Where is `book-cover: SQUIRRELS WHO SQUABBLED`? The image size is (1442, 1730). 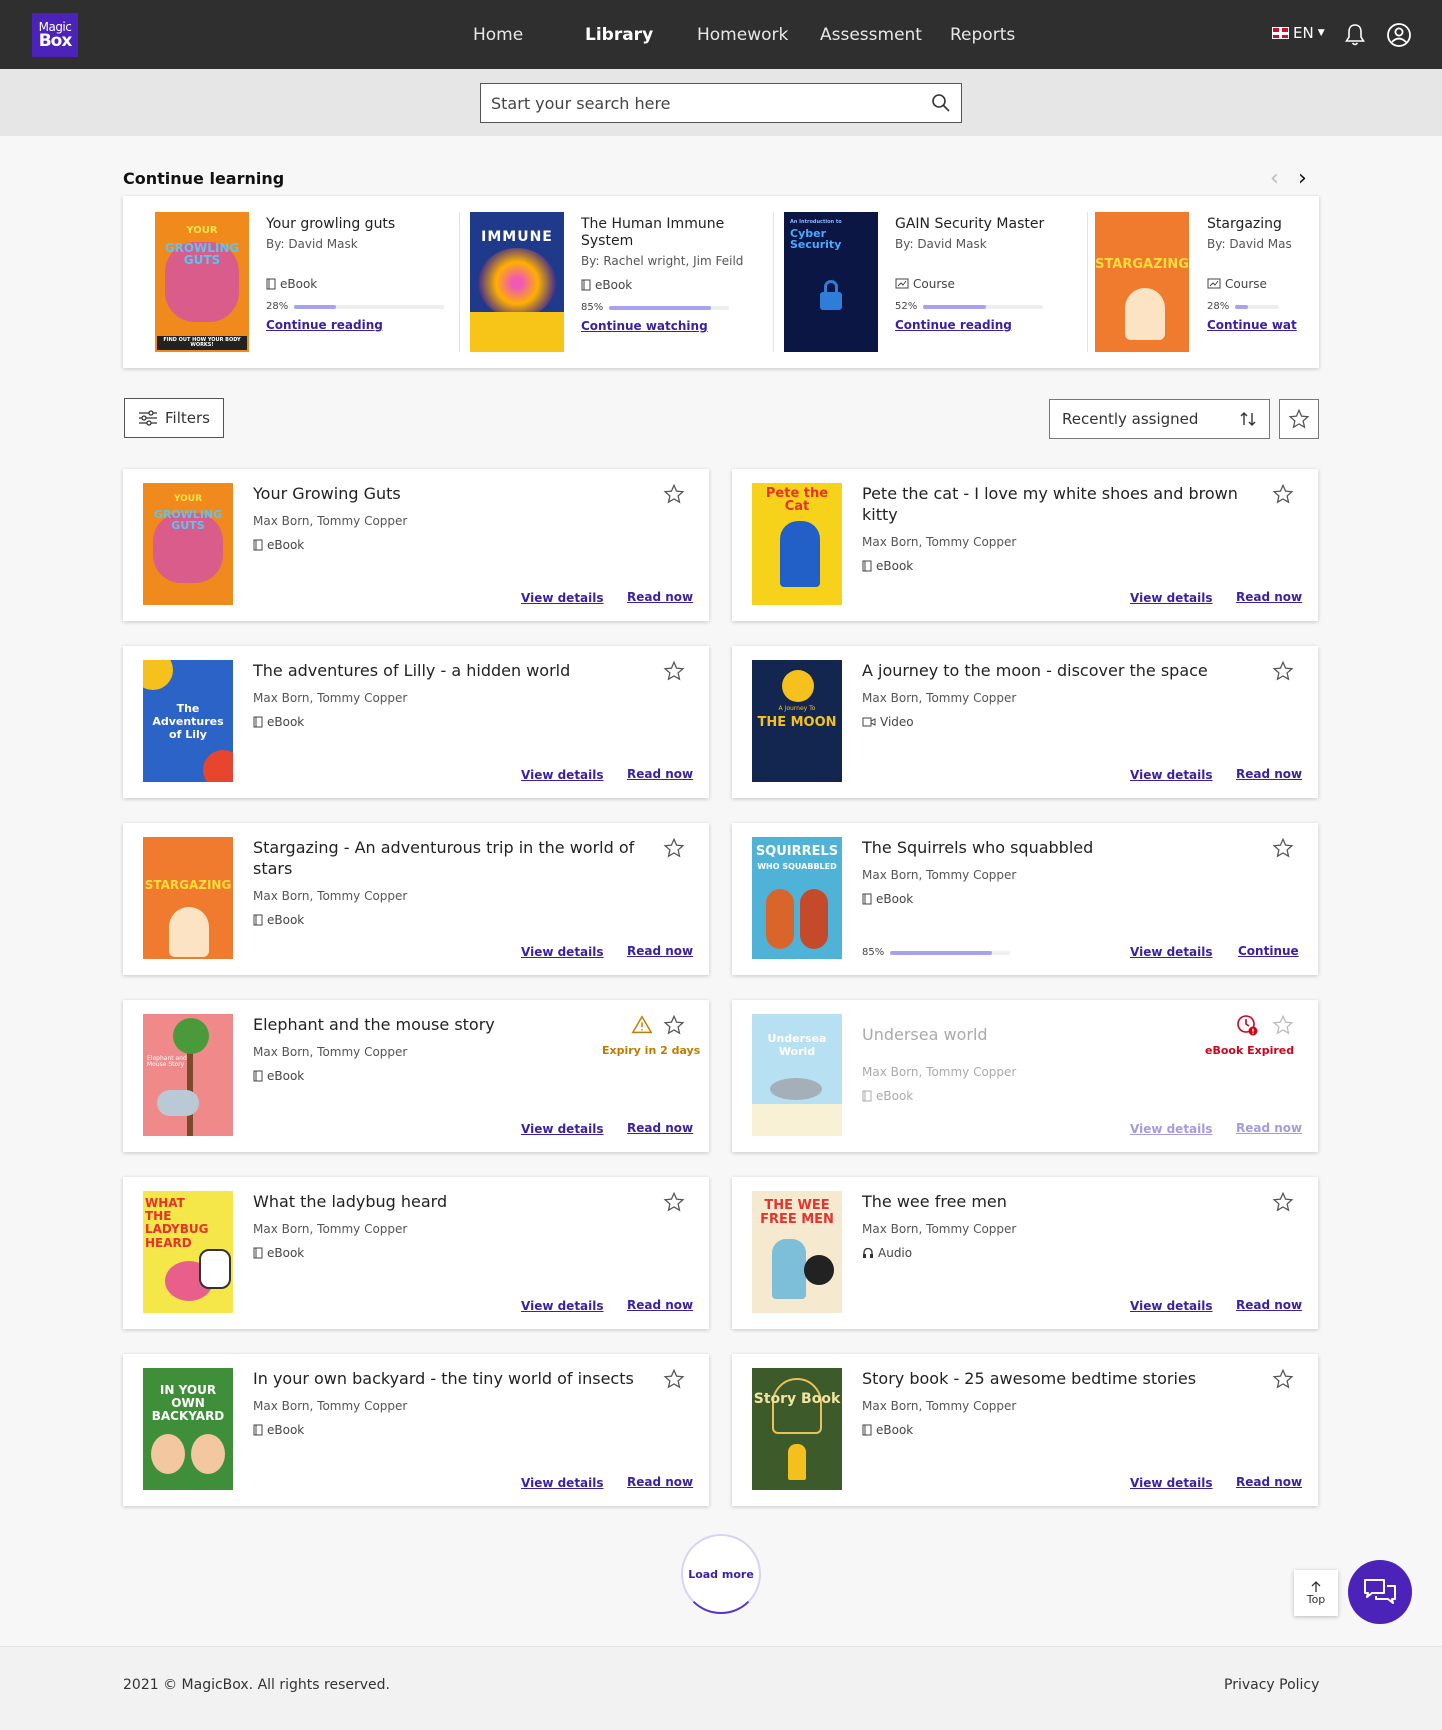 book-cover: SQUIRRELS WHO SQUABBLED is located at coordinates (797, 898).